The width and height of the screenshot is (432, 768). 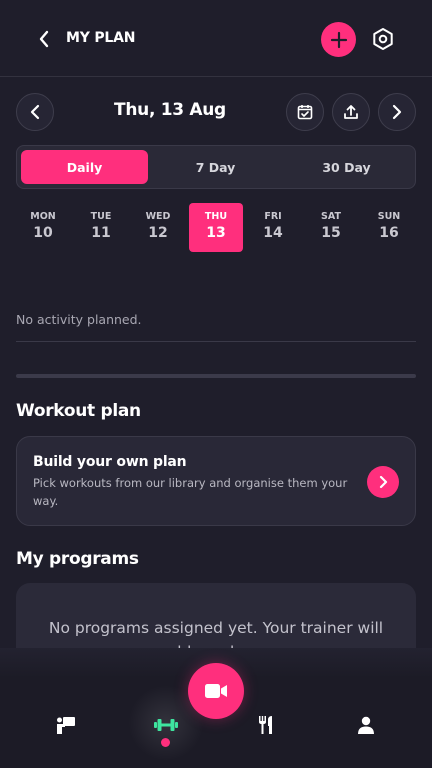 I want to click on share-button, so click(x=351, y=112).